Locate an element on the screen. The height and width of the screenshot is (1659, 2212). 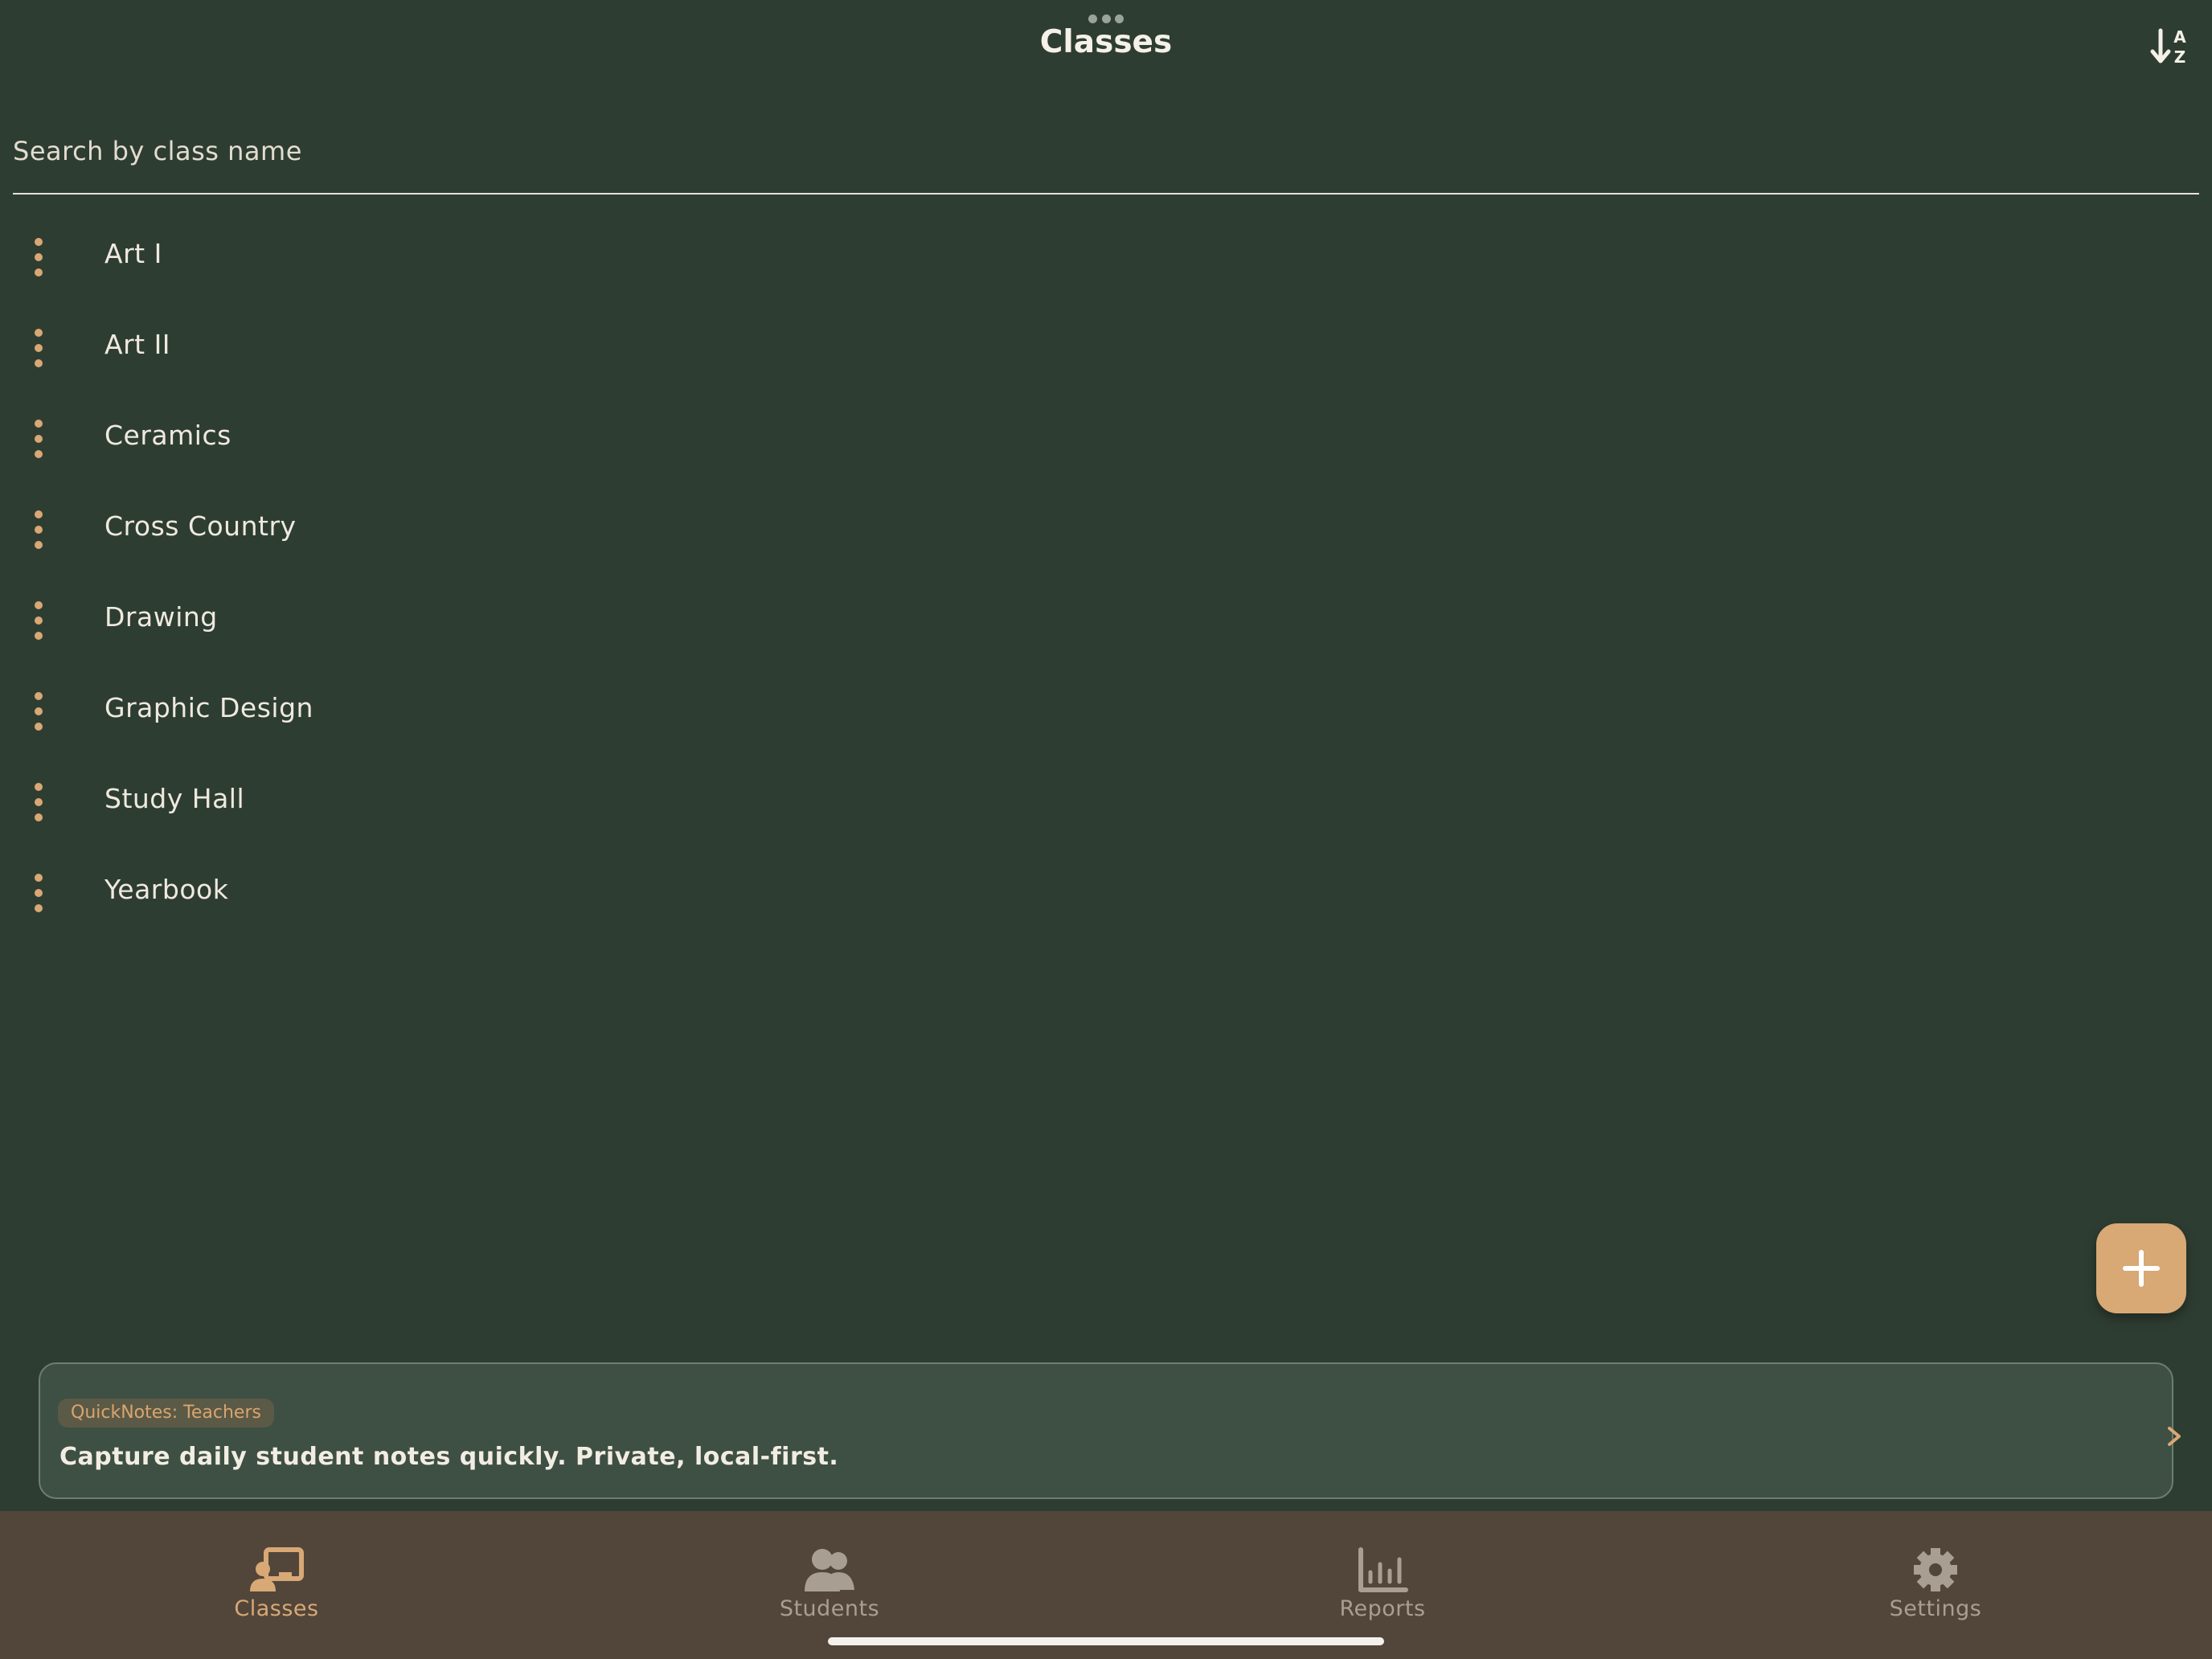
tab-reports: Reports is located at coordinates (1382, 1567).